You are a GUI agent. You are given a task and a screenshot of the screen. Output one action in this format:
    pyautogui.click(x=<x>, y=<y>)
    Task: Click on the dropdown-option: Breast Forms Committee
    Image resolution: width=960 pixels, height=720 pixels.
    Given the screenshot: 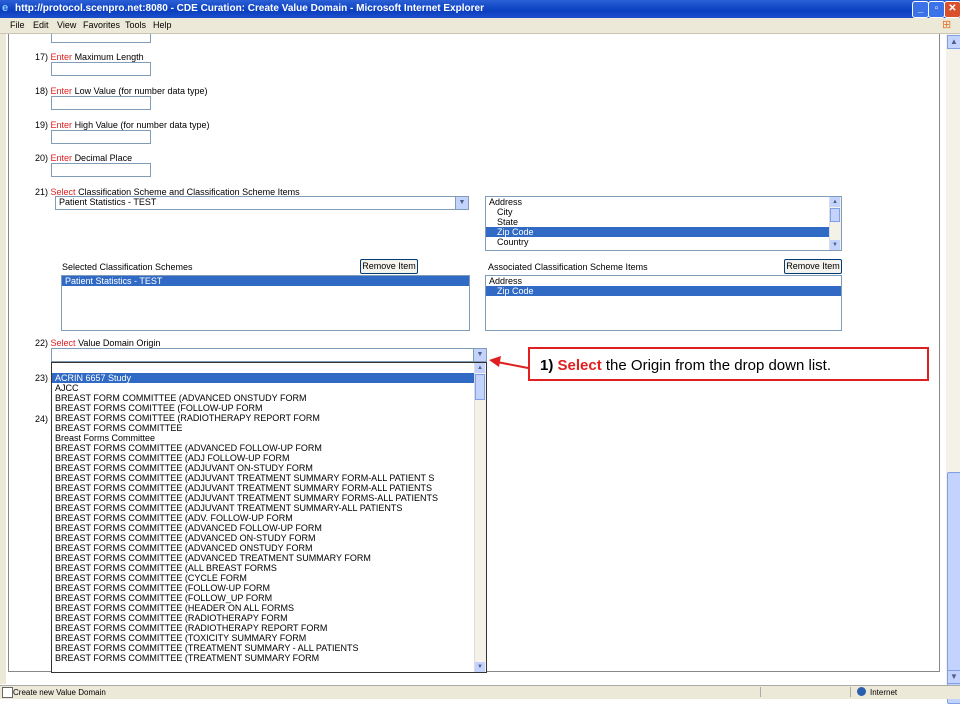 What is the action you would take?
    pyautogui.click(x=263, y=438)
    